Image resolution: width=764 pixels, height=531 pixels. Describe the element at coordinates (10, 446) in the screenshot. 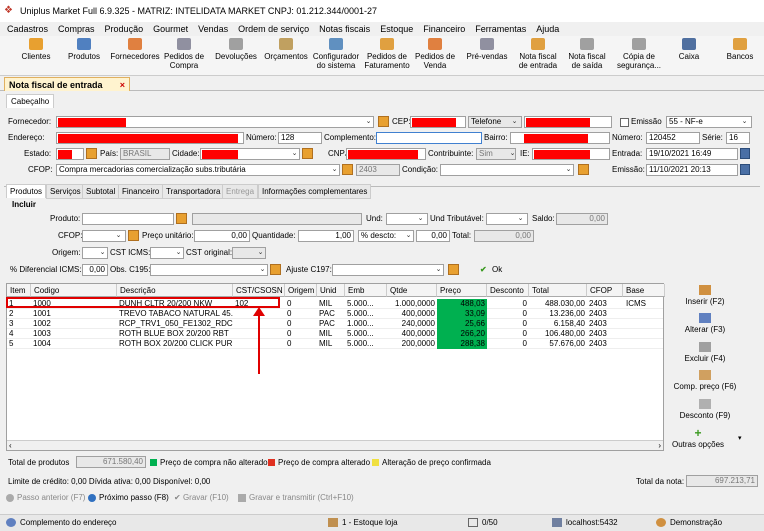

I see `scroll-left-icon: ‹` at that location.